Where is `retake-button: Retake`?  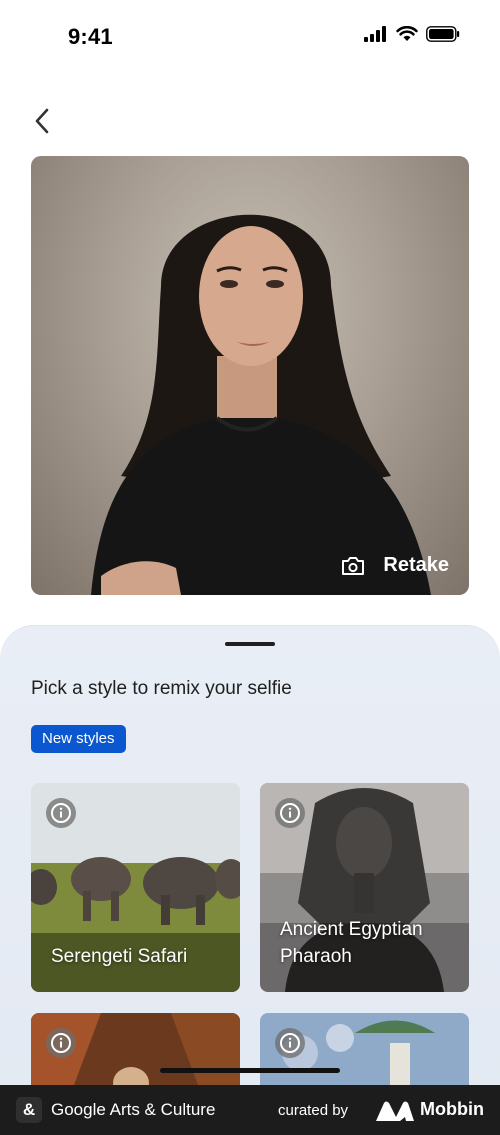
retake-button: Retake is located at coordinates (395, 565).